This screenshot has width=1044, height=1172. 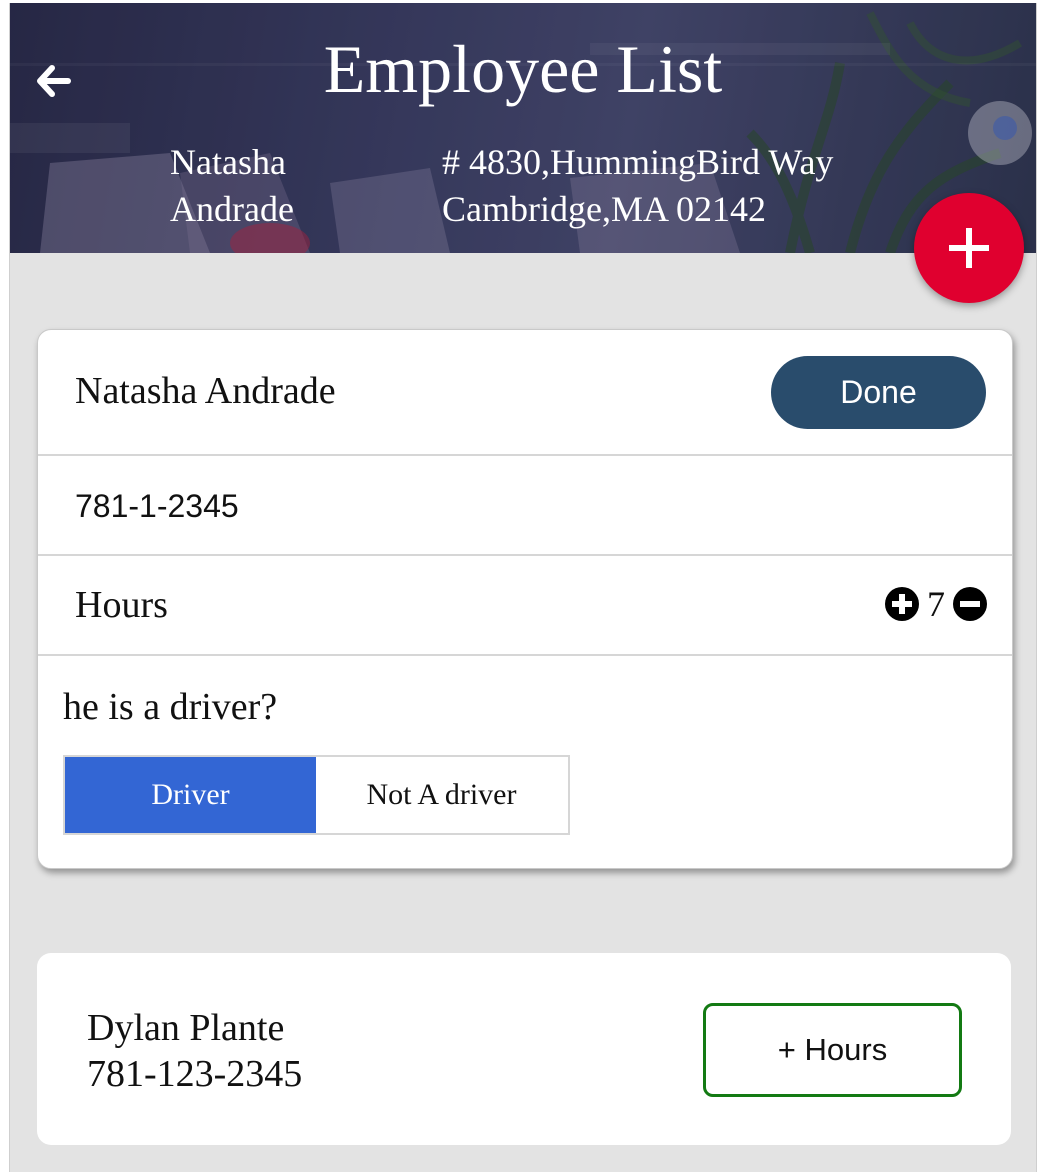 I want to click on driver-question: he is a driver?, so click(x=170, y=707).